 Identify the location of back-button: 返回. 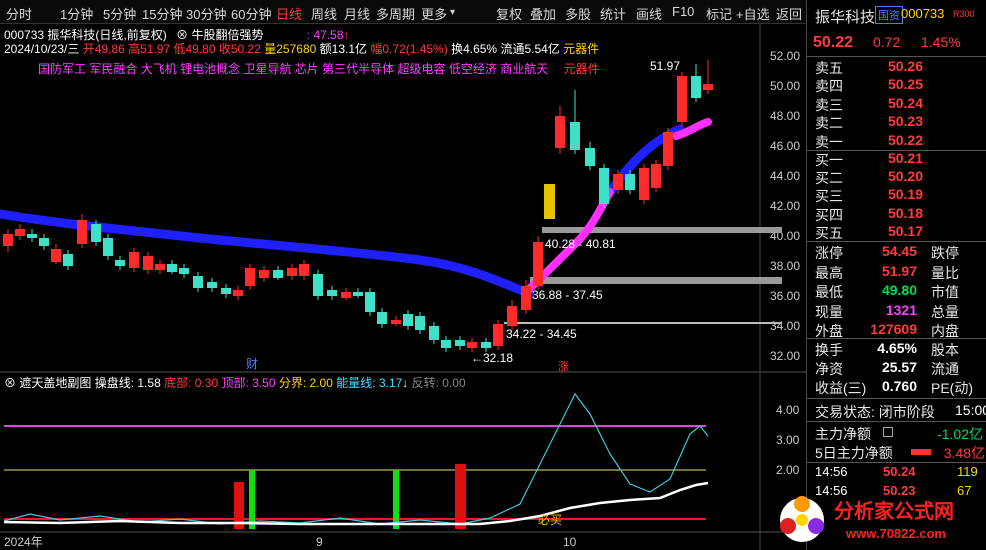
(789, 13).